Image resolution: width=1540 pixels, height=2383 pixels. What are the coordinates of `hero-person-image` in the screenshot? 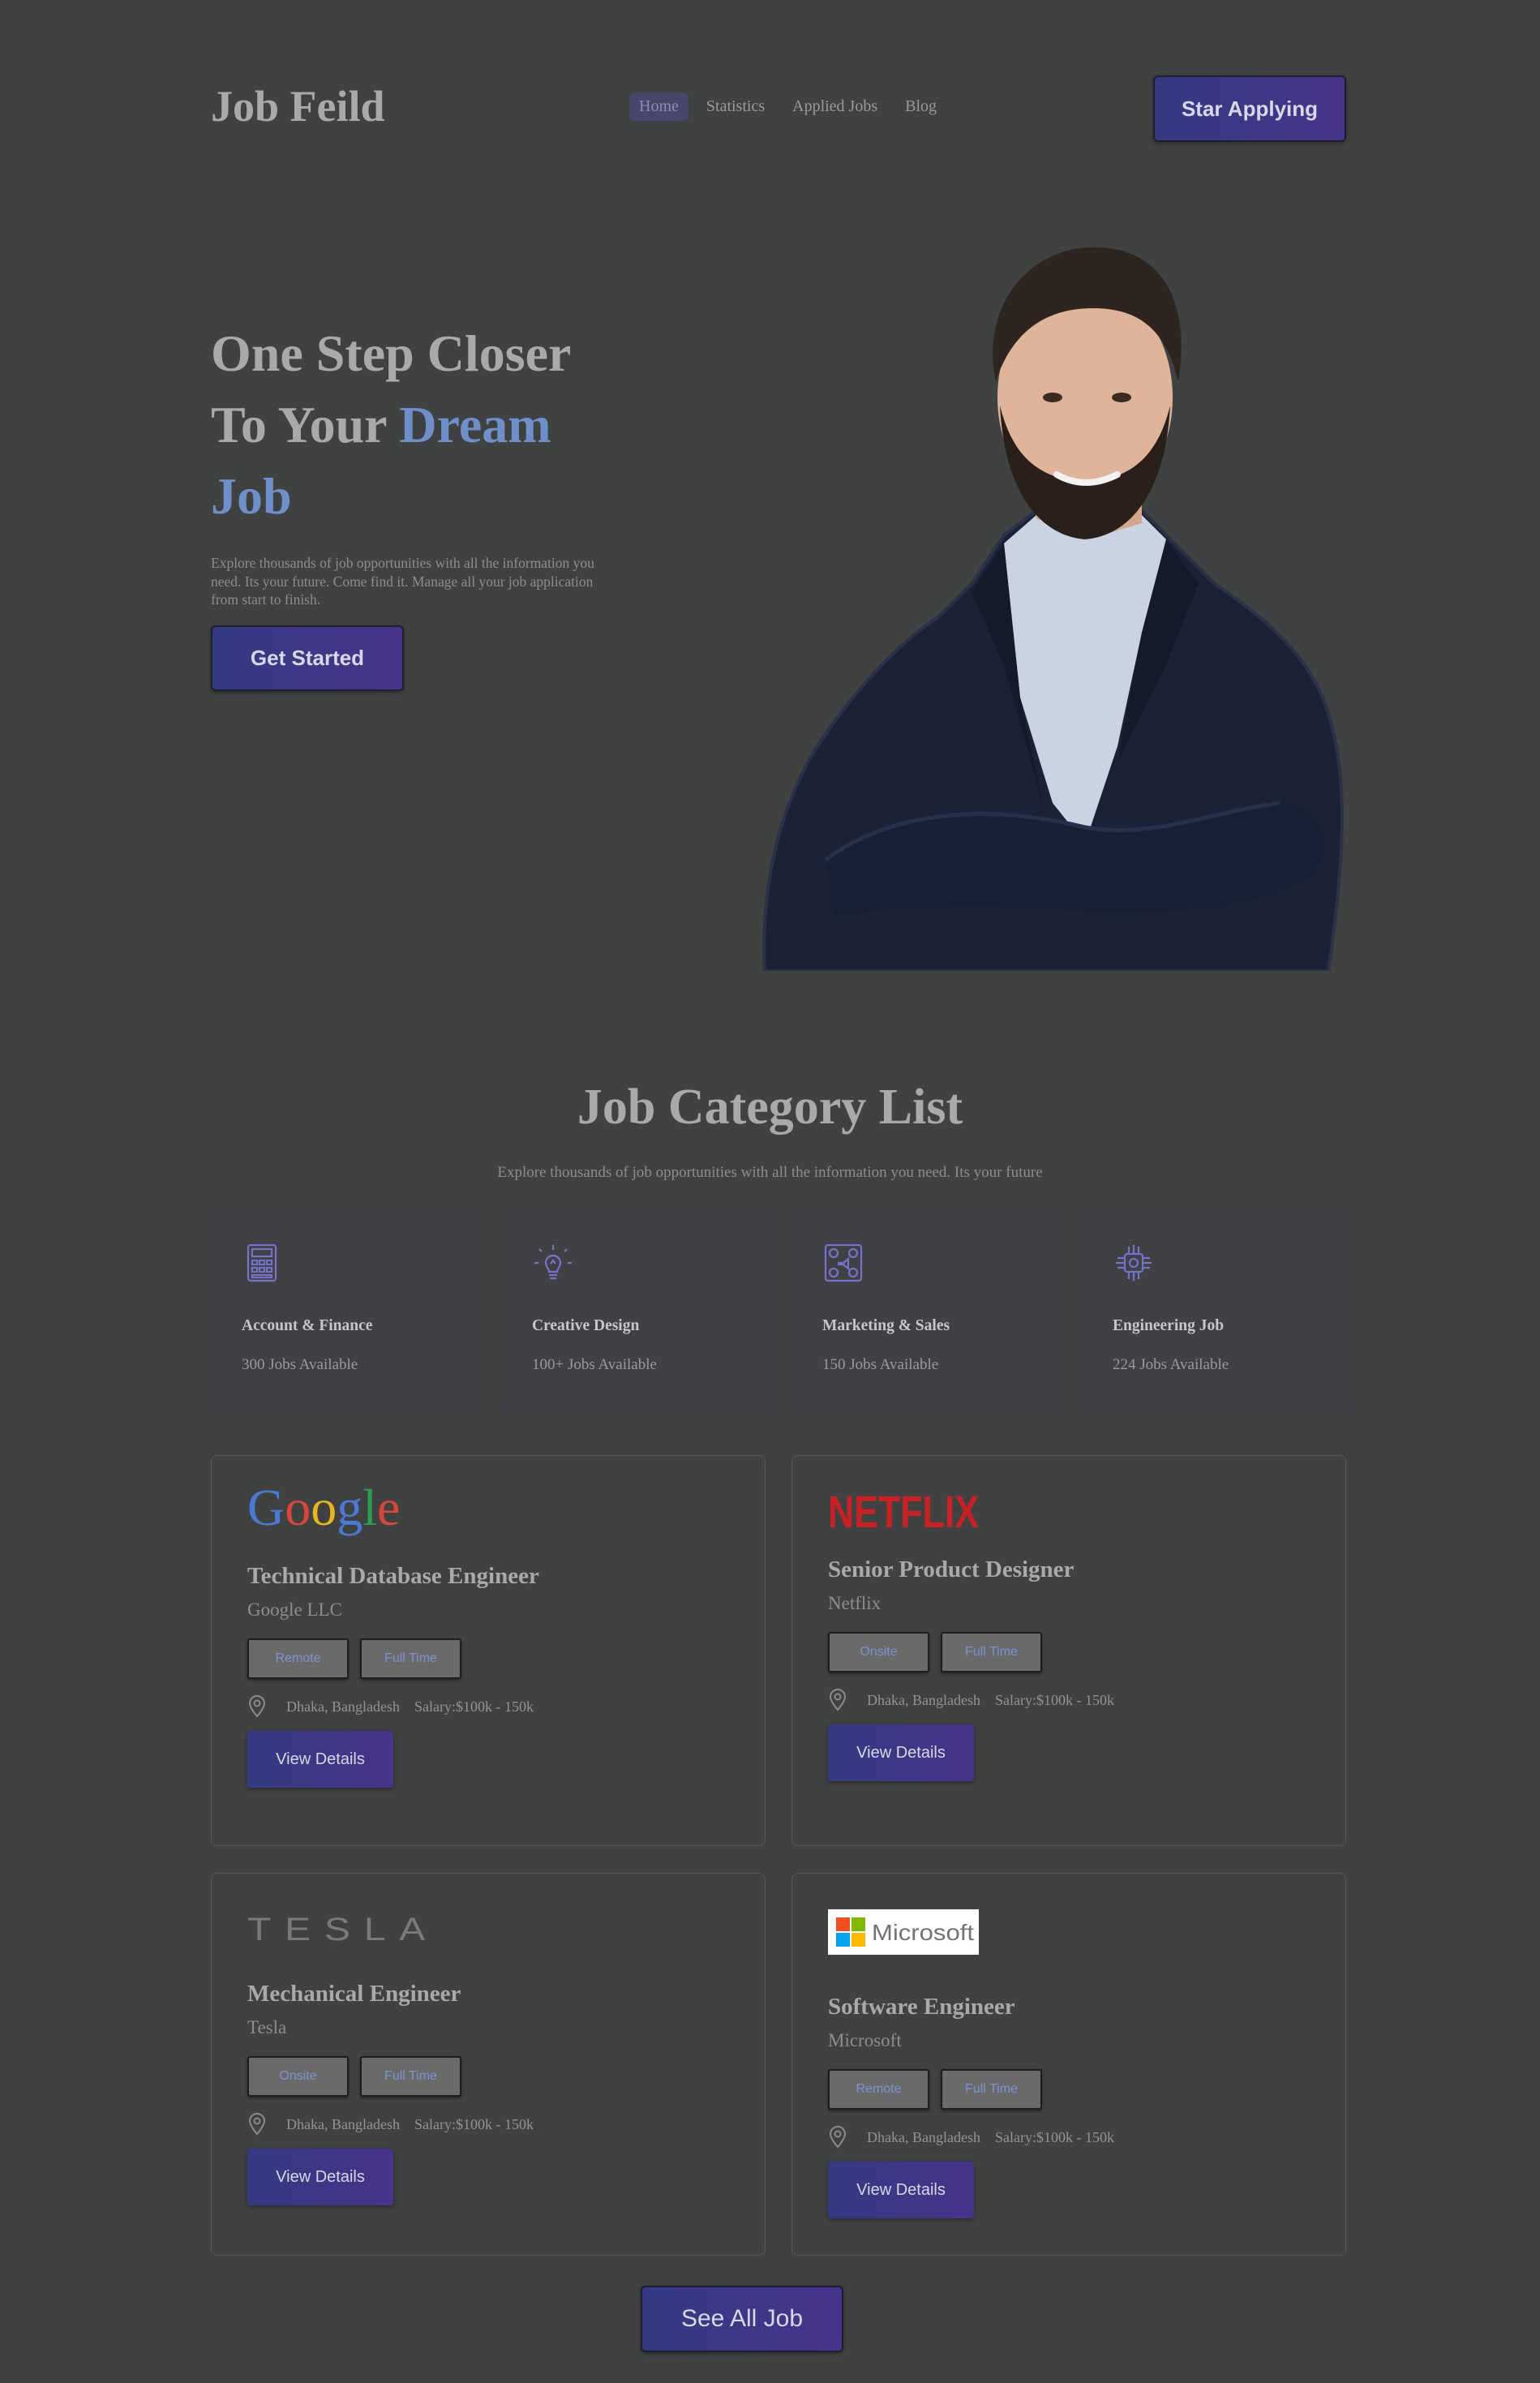 It's located at (1053, 609).